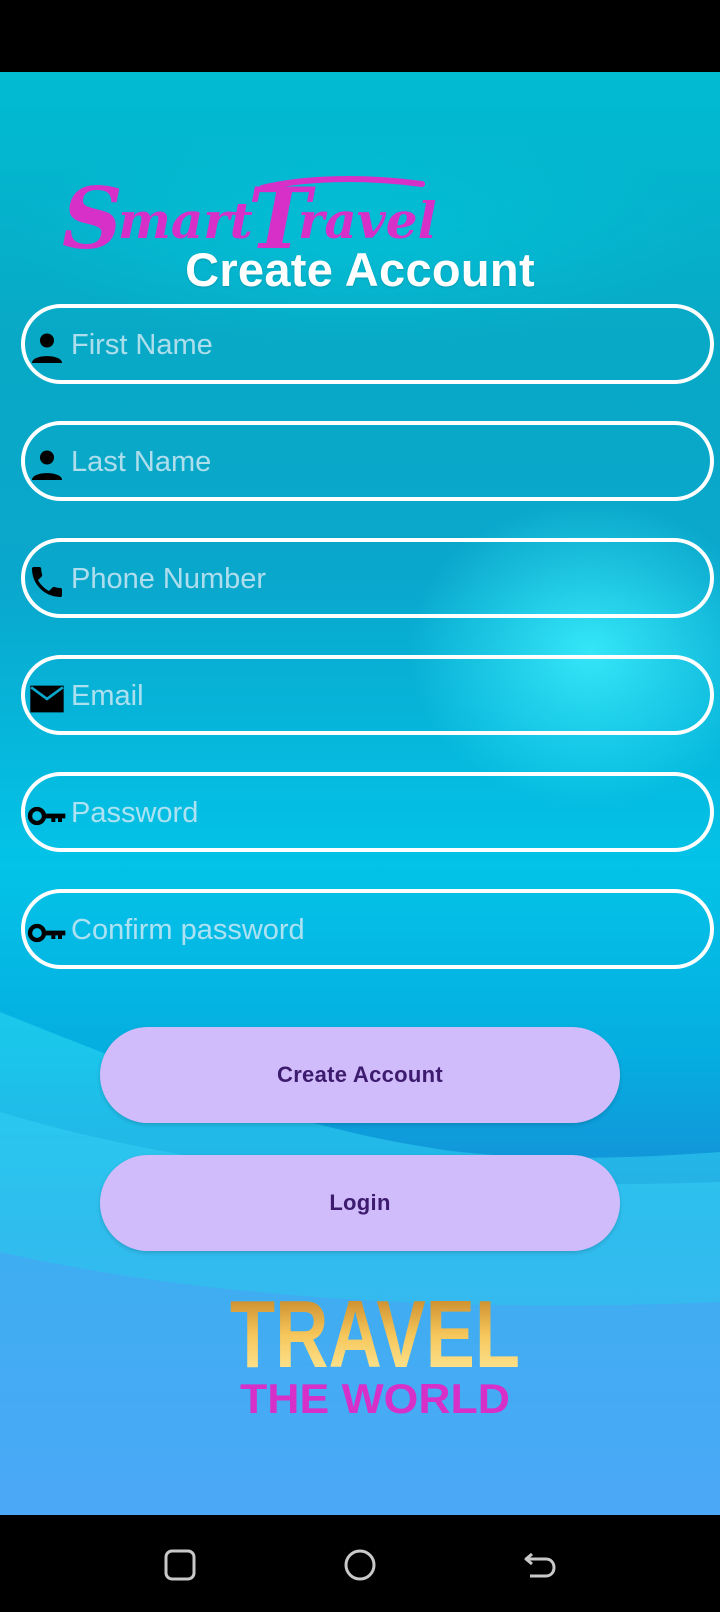  I want to click on password-field, so click(367, 812).